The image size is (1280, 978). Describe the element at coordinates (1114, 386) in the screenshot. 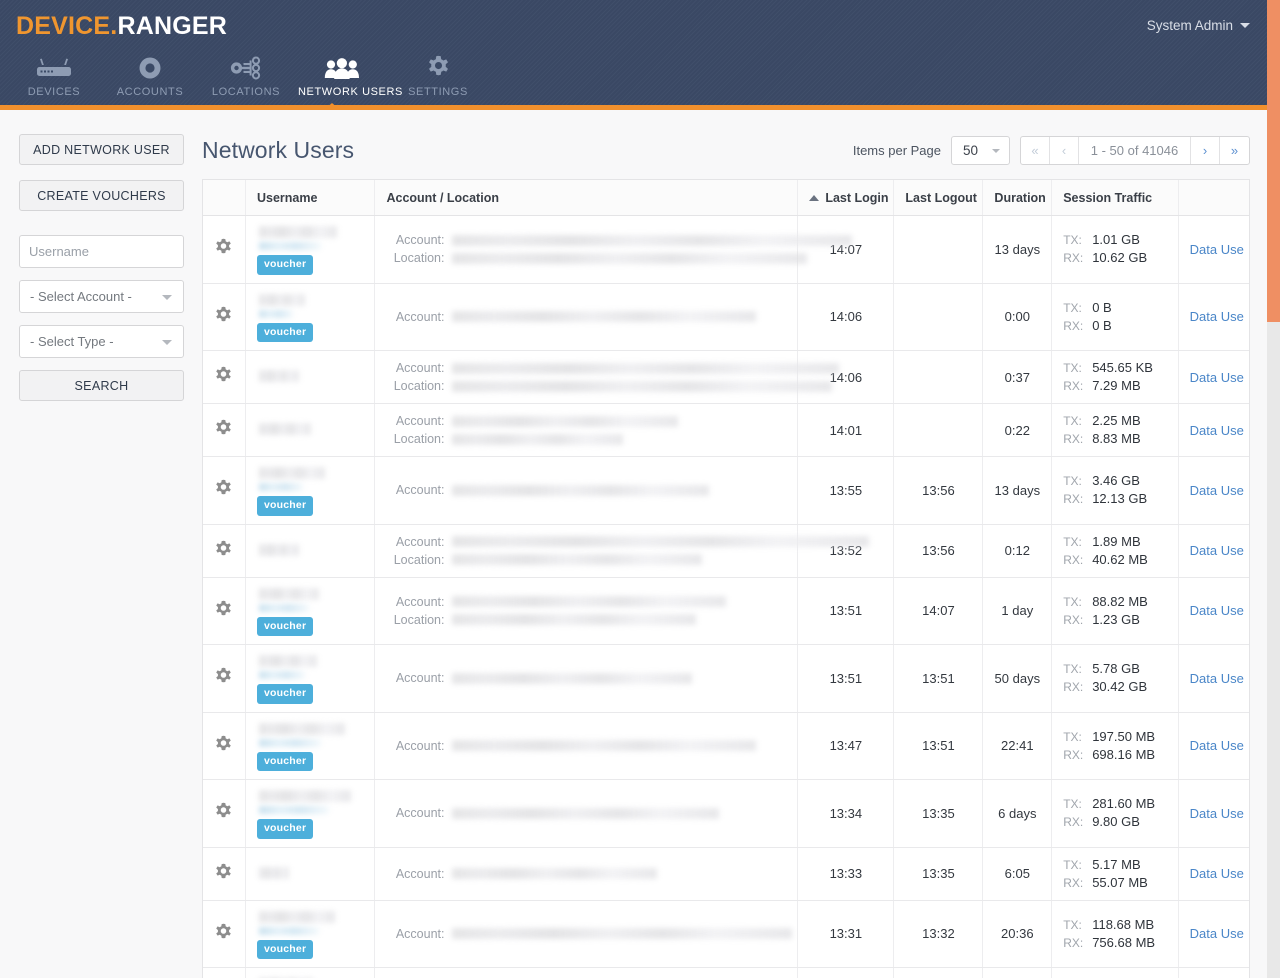

I see `rx-line: RX: 7.29 MB` at that location.